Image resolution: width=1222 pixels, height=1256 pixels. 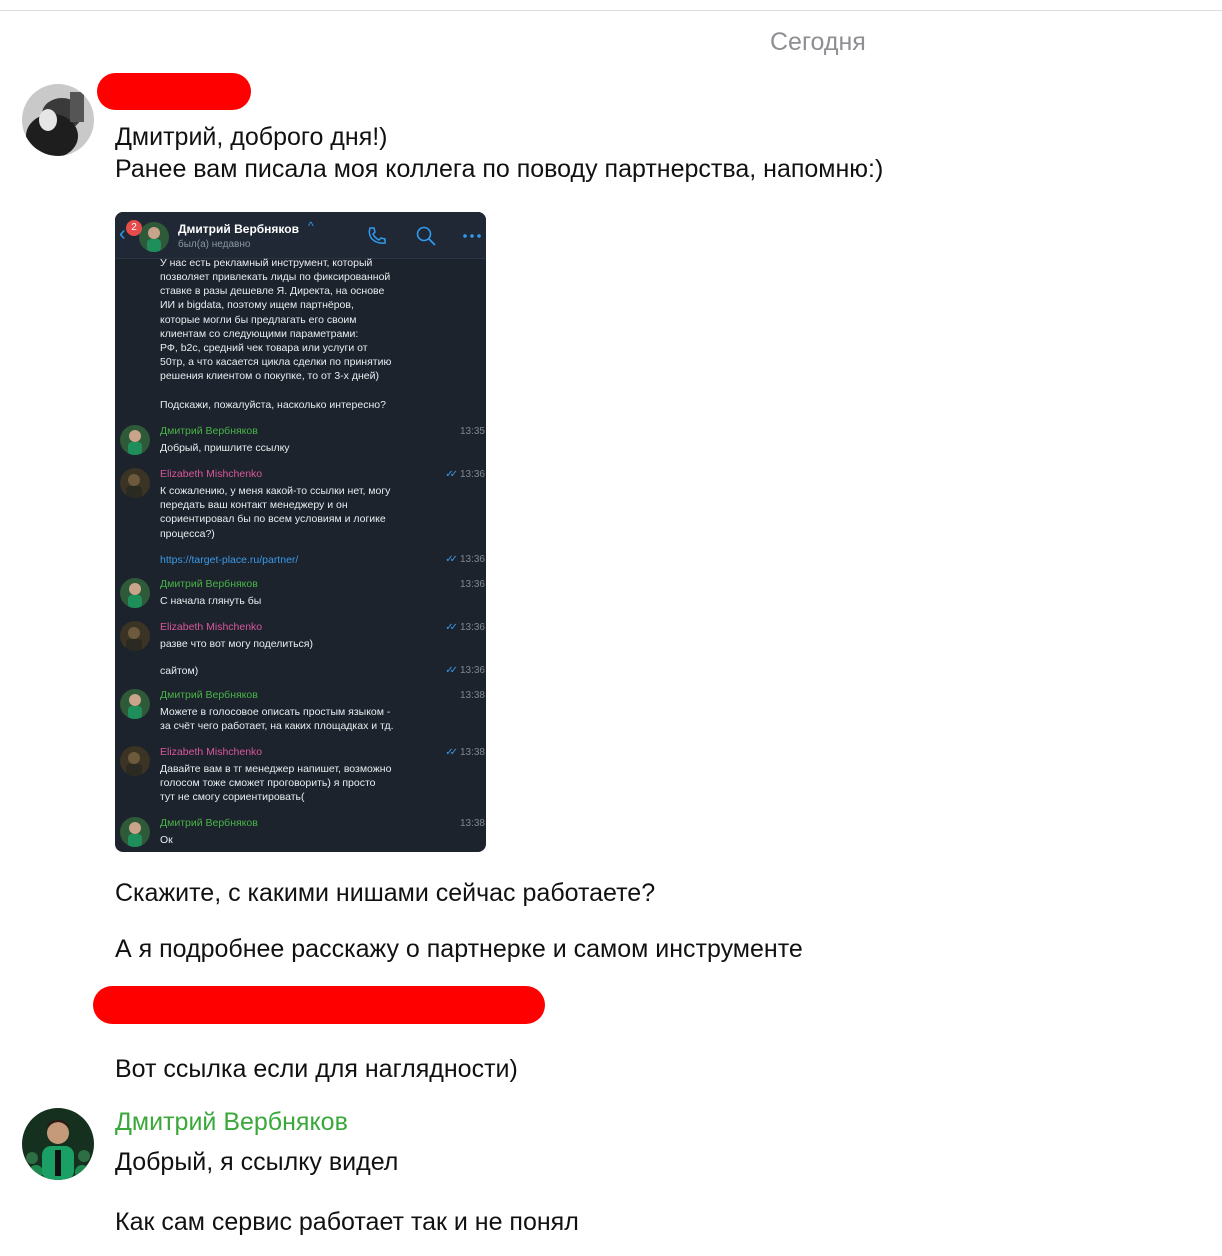 I want to click on contact-avatar, so click(x=154, y=237).